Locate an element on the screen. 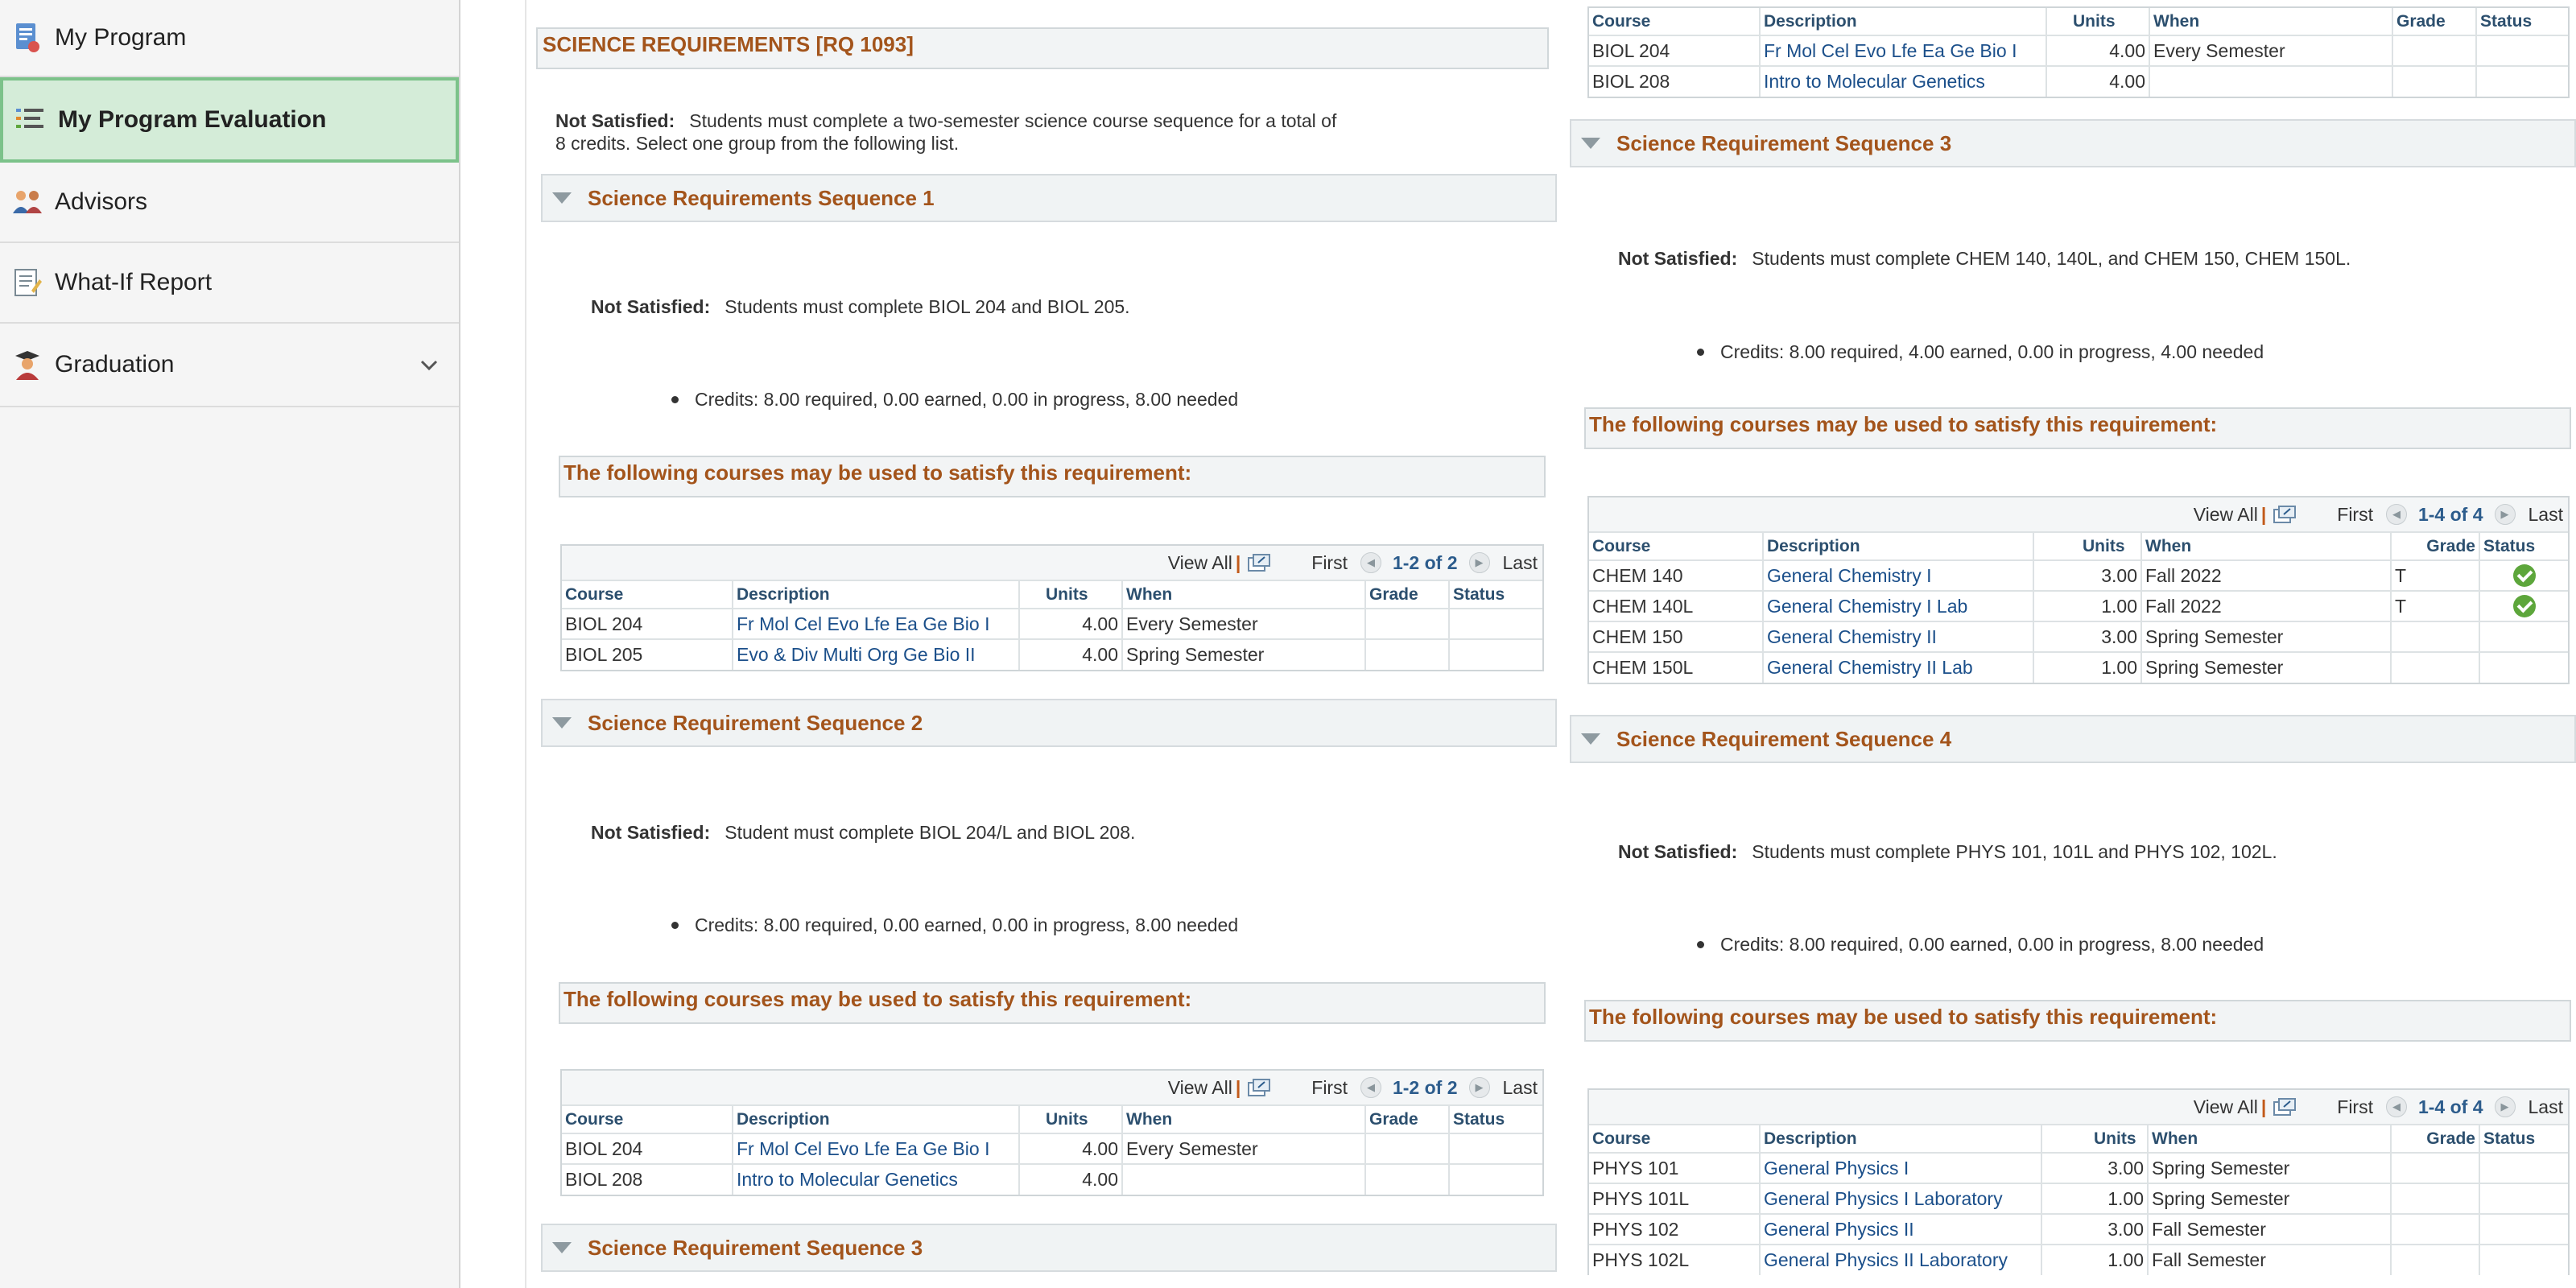 The image size is (2576, 1288). col-course: Course is located at coordinates (1675, 1139).